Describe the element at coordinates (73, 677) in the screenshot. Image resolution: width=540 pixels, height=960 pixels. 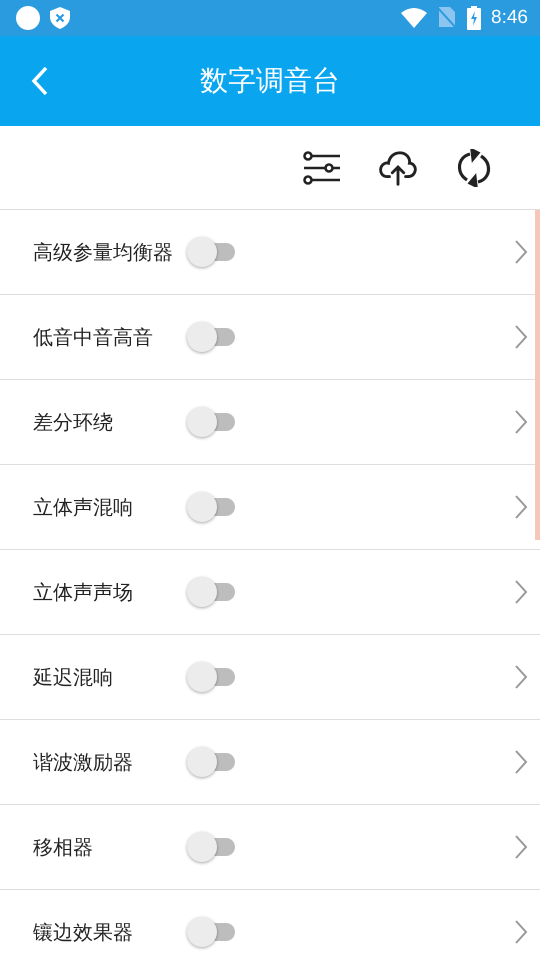
I see `effect-name: 延迟混响` at that location.